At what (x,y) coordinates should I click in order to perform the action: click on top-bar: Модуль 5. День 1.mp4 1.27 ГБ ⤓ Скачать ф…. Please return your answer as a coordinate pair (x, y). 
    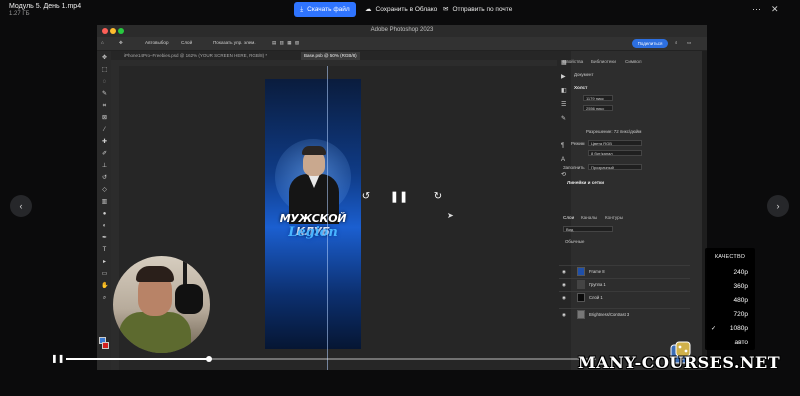
    Looking at the image, I should click on (400, 10).